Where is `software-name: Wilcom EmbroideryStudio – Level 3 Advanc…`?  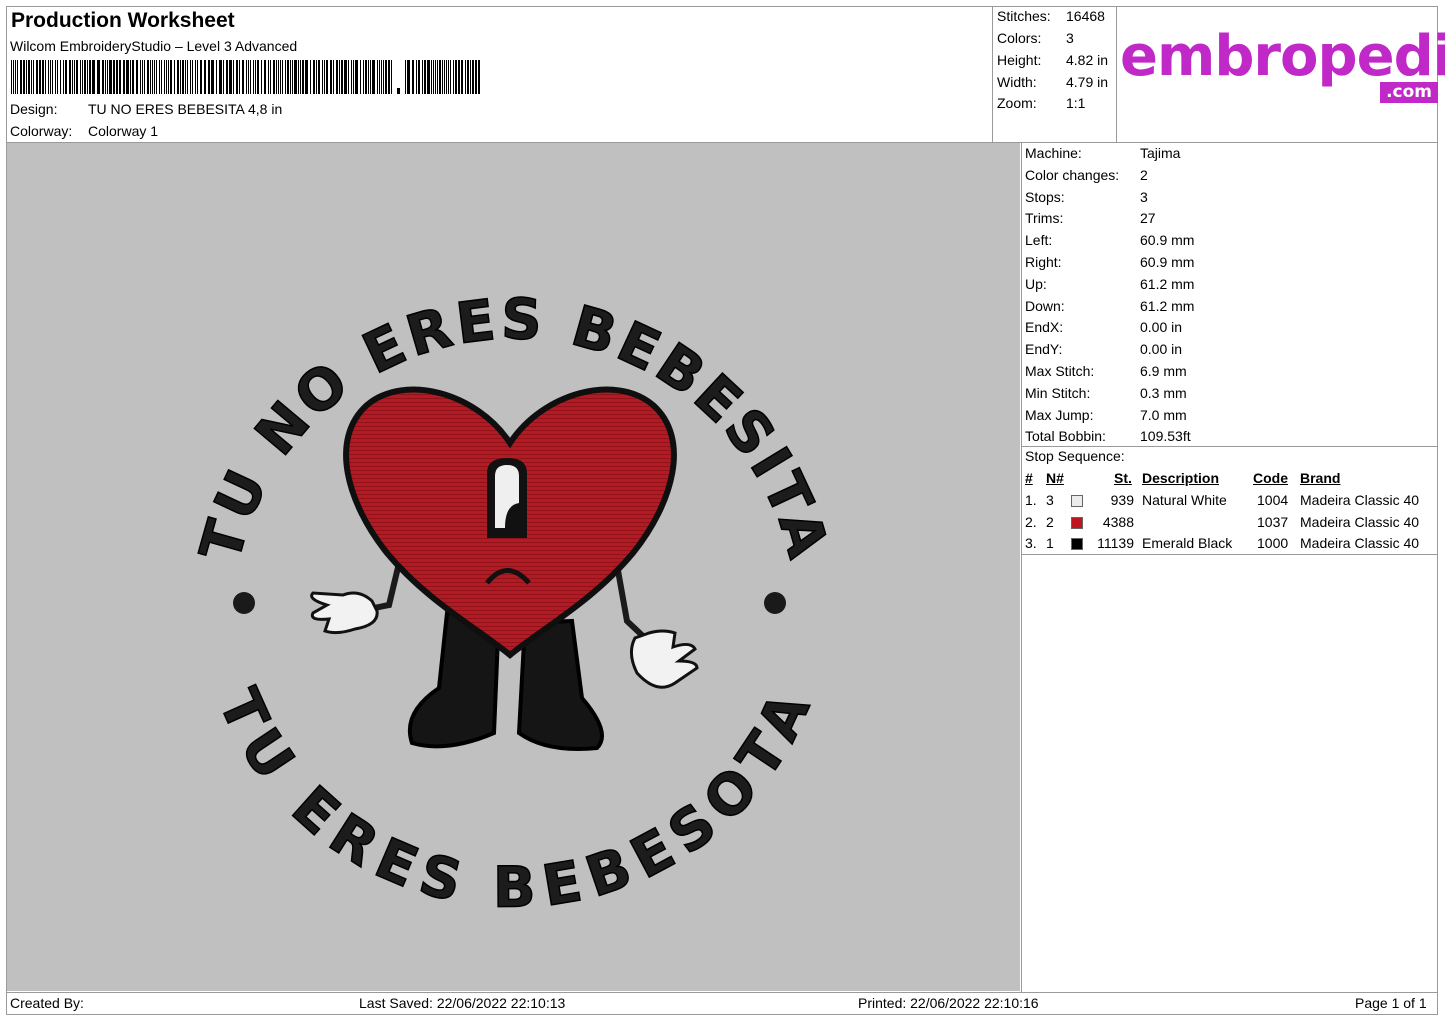 software-name: Wilcom EmbroideryStudio – Level 3 Advanc… is located at coordinates (154, 46).